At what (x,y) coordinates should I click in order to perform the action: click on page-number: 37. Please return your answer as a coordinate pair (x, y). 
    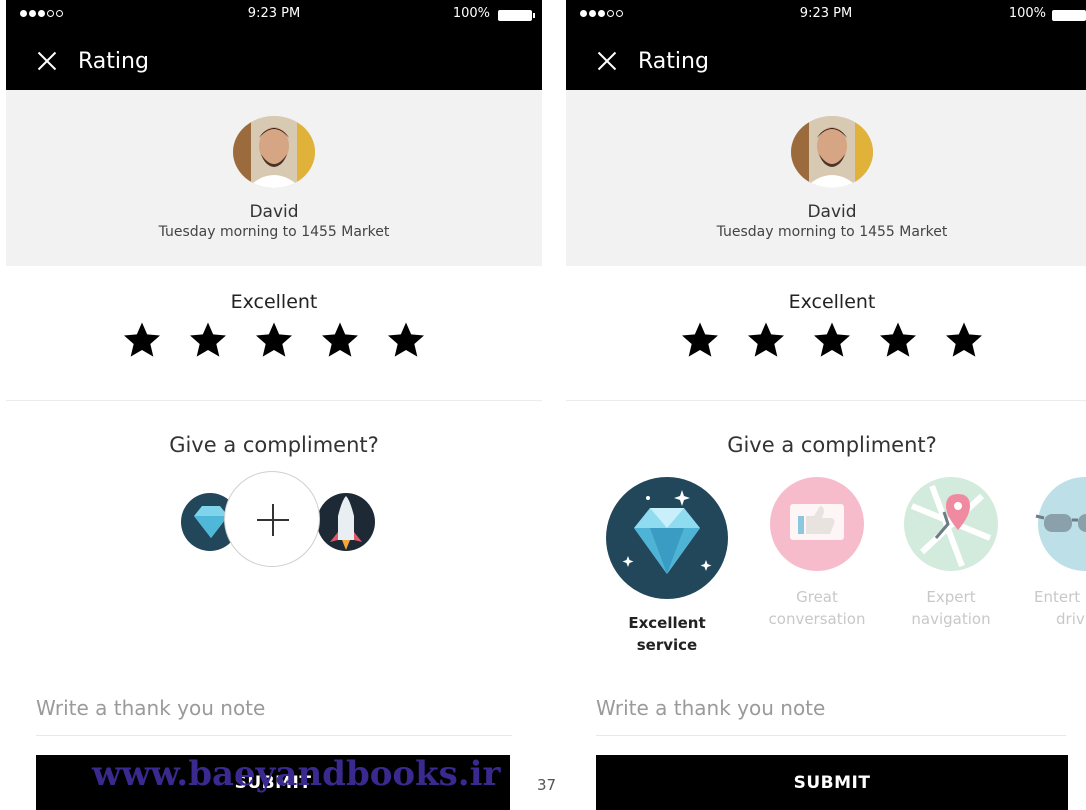
    Looking at the image, I should click on (547, 785).